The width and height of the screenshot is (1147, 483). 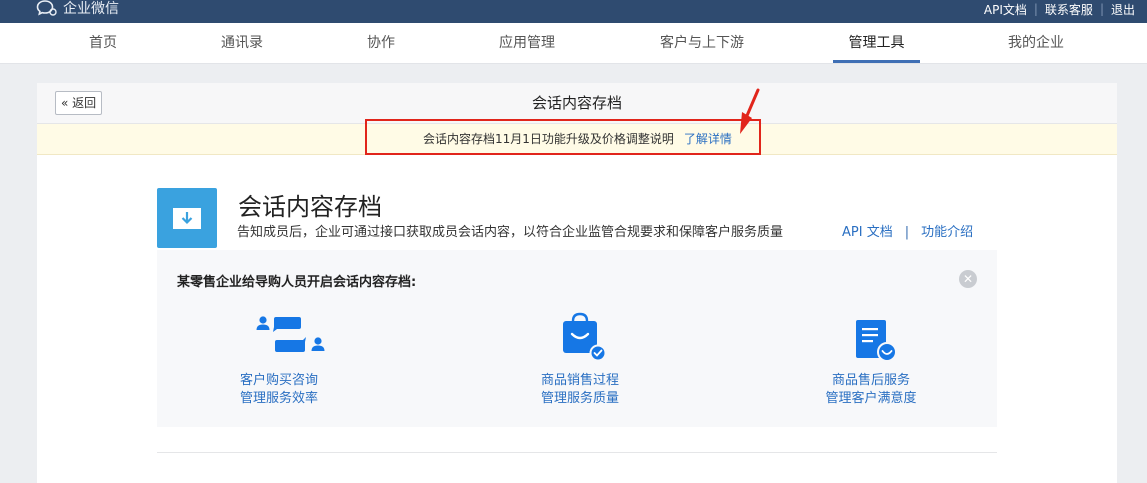 I want to click on logo-text: 企业微信, so click(x=91, y=9).